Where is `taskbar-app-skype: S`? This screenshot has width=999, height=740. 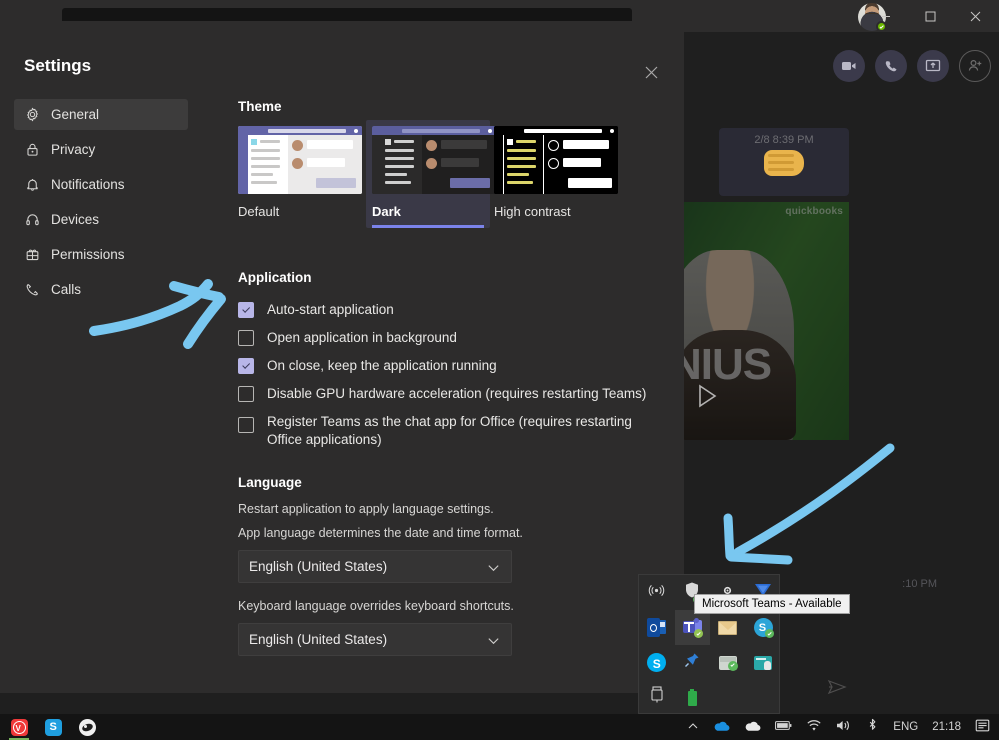
taskbar-app-skype: S is located at coordinates (53, 727).